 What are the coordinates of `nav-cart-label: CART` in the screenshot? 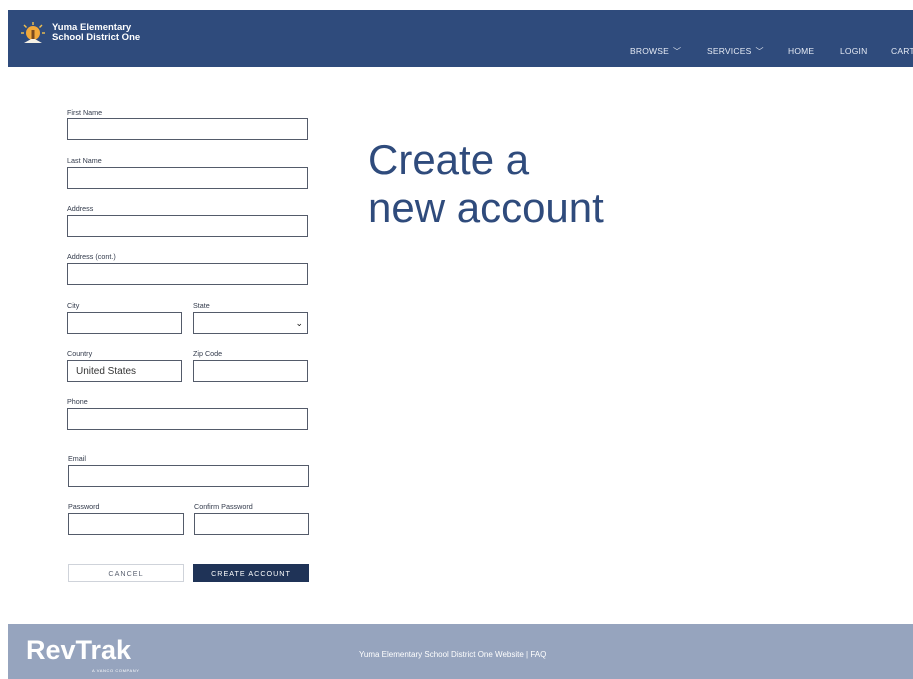 It's located at (902, 51).